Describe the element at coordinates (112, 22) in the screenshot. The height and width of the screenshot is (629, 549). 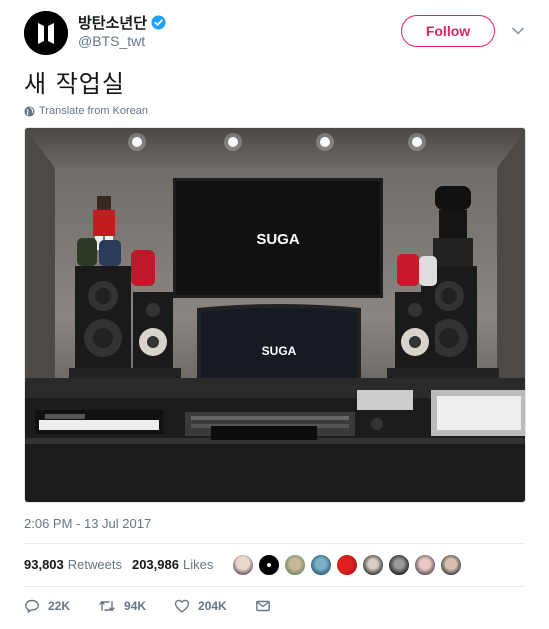
I see `display-name: 방탄소년단` at that location.